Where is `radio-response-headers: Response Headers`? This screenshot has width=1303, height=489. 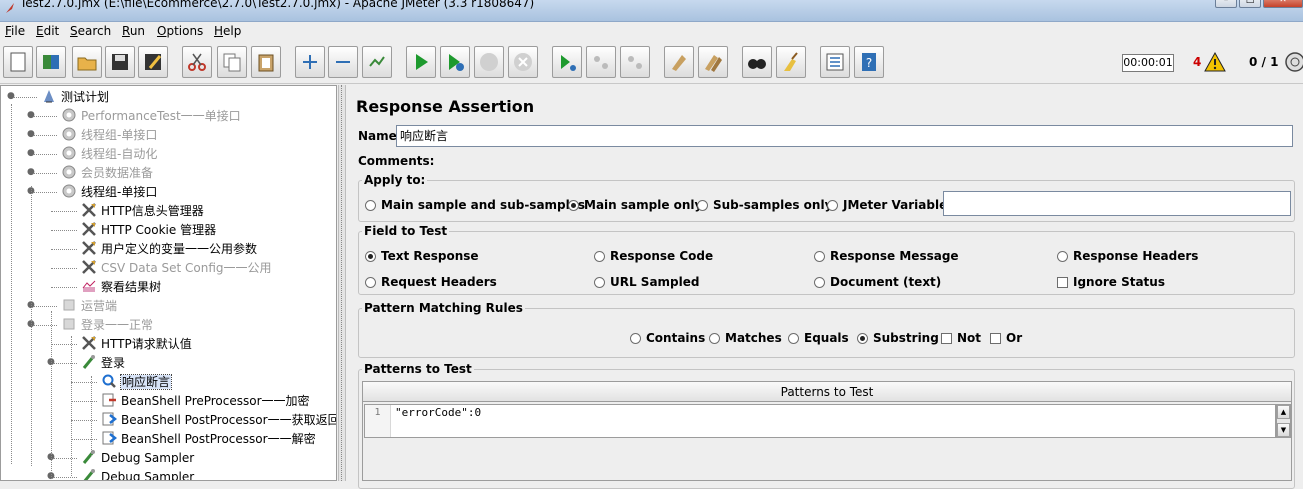
radio-response-headers: Response Headers is located at coordinates (1127, 256).